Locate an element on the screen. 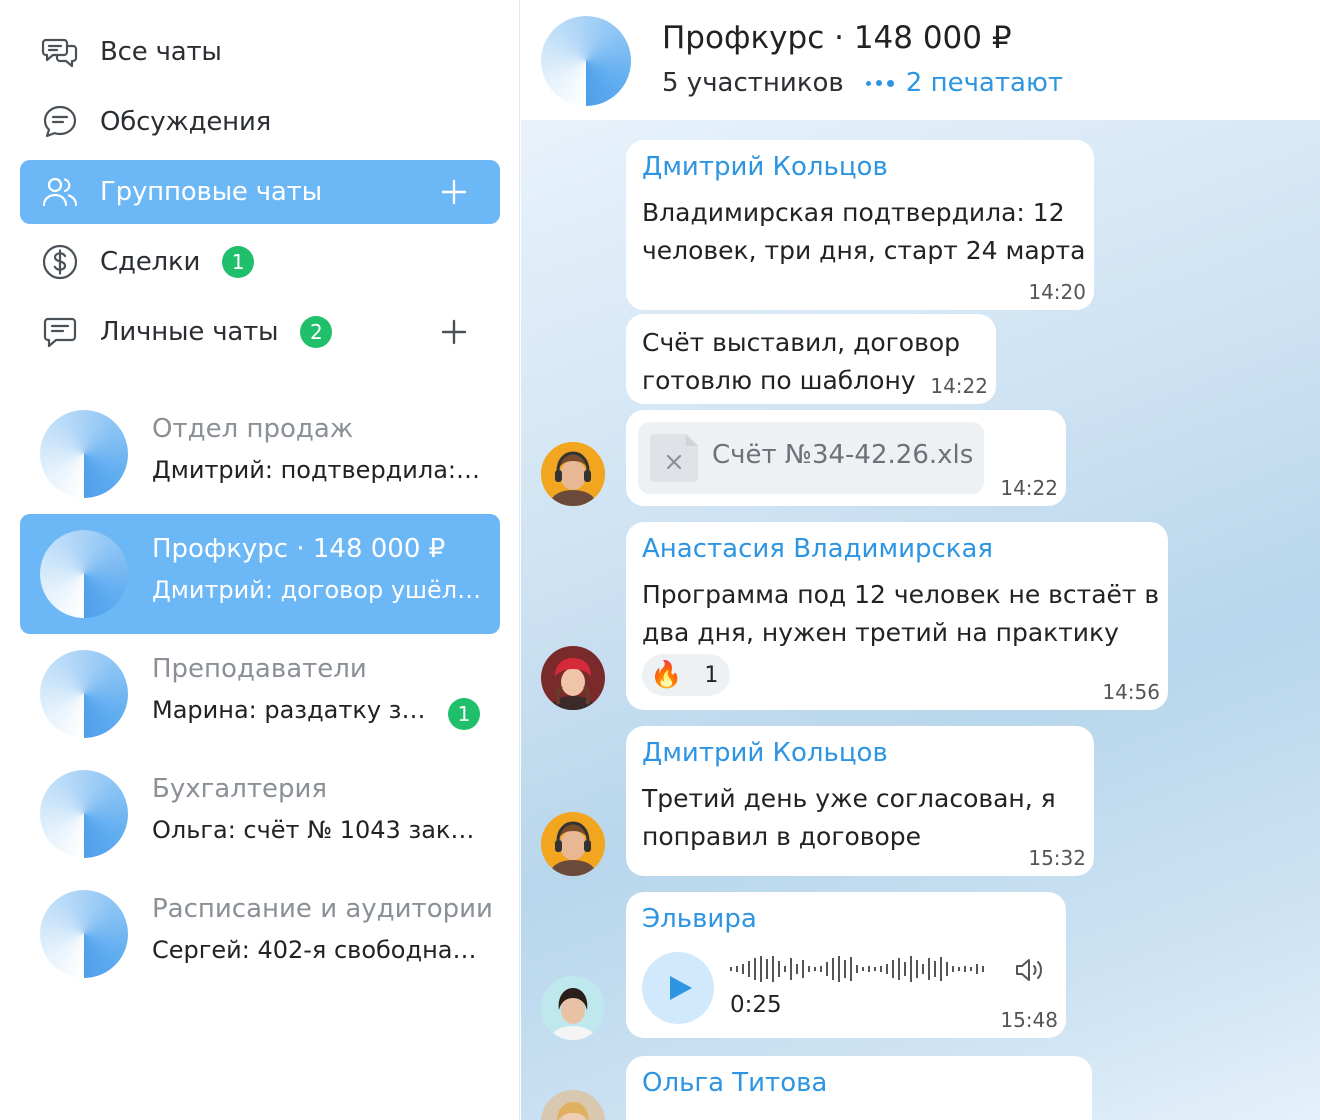 Image resolution: width=1320 pixels, height=1120 pixels. message-bubble-voice: Эльвира 0:25 15:48 is located at coordinates (846, 965).